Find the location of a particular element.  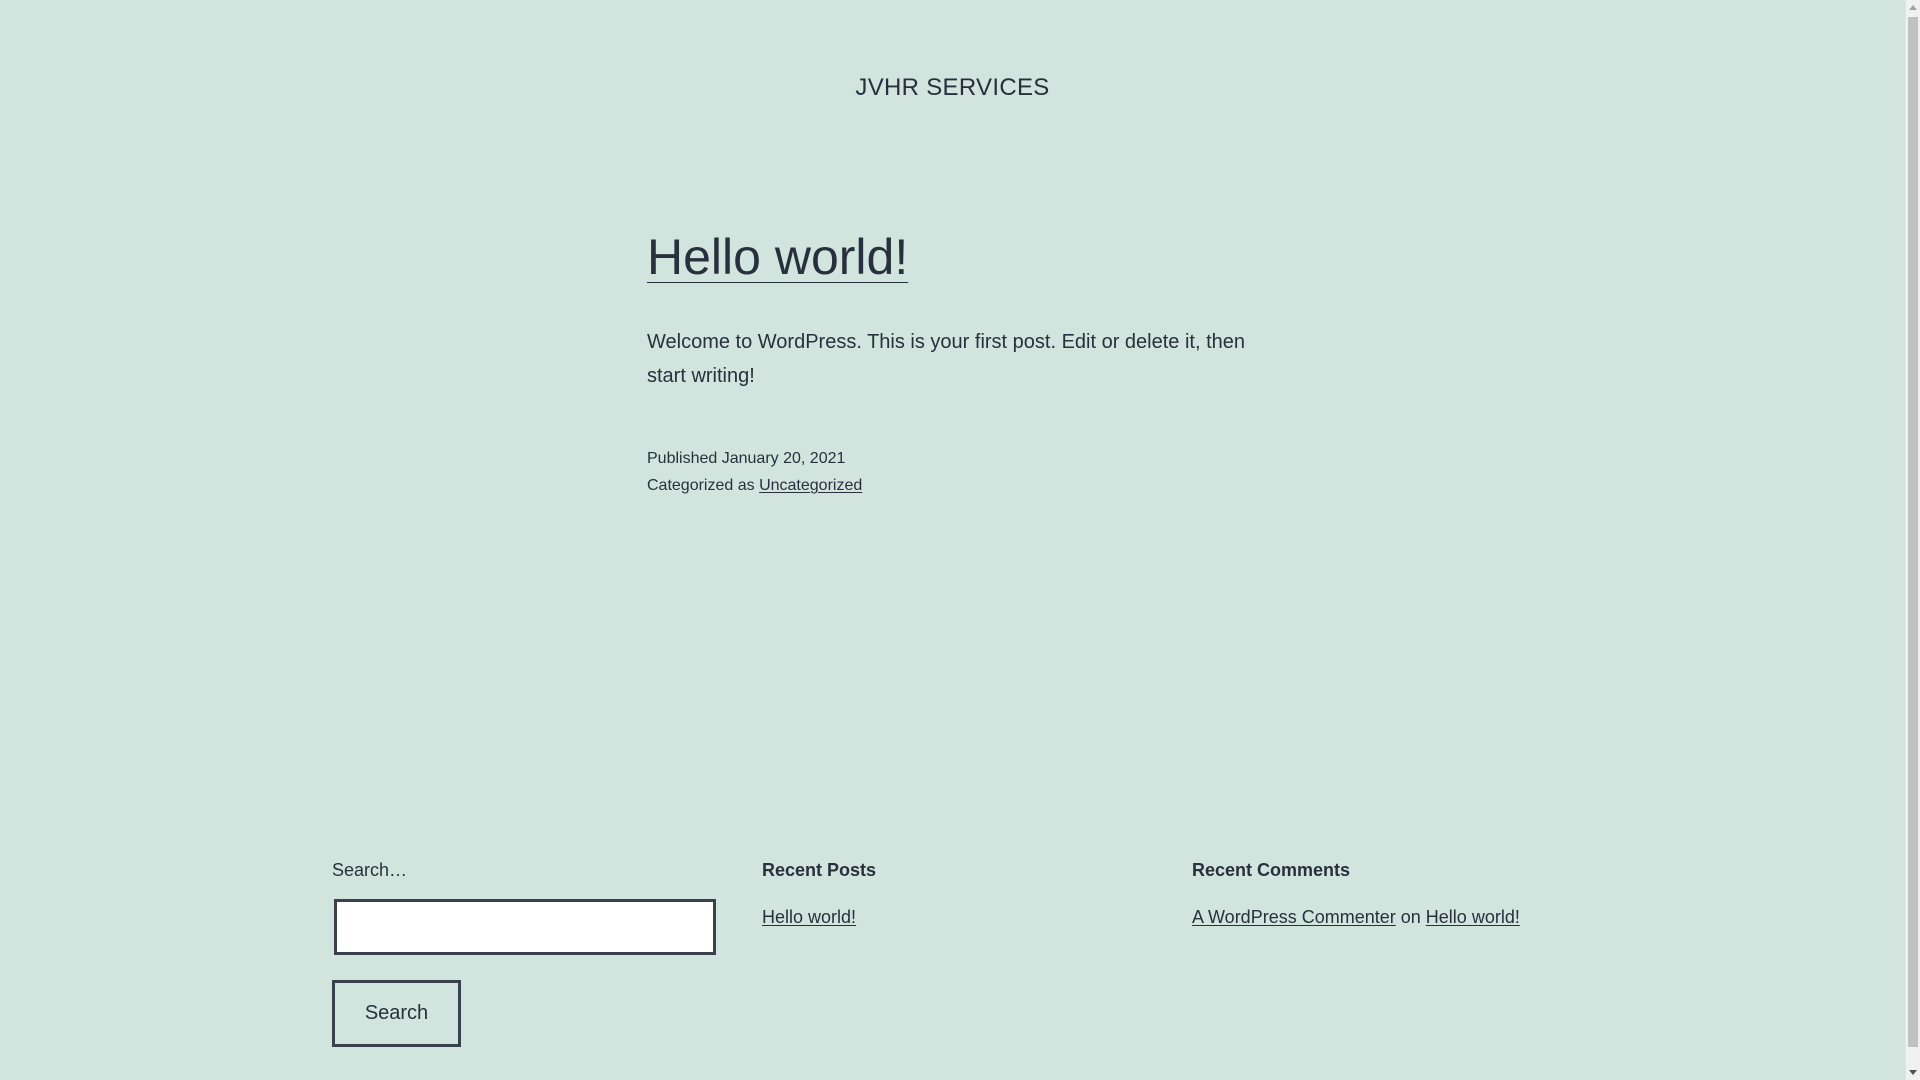

recent-post-link: Hello world! is located at coordinates (809, 917).